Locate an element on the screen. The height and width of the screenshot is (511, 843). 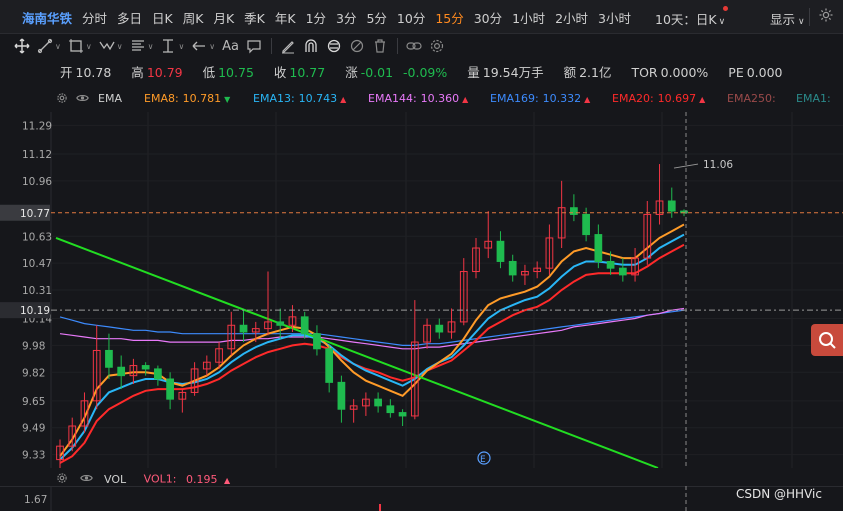
period-tab: 多日 is located at coordinates (129, 17).